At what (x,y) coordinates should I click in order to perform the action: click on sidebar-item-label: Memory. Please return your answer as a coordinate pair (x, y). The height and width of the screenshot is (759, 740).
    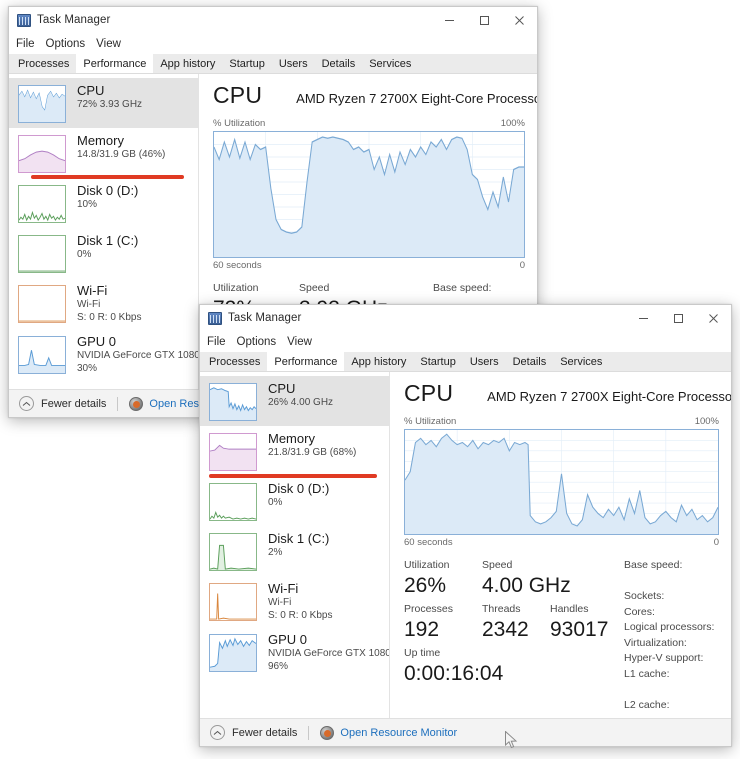
    Looking at the image, I should click on (291, 438).